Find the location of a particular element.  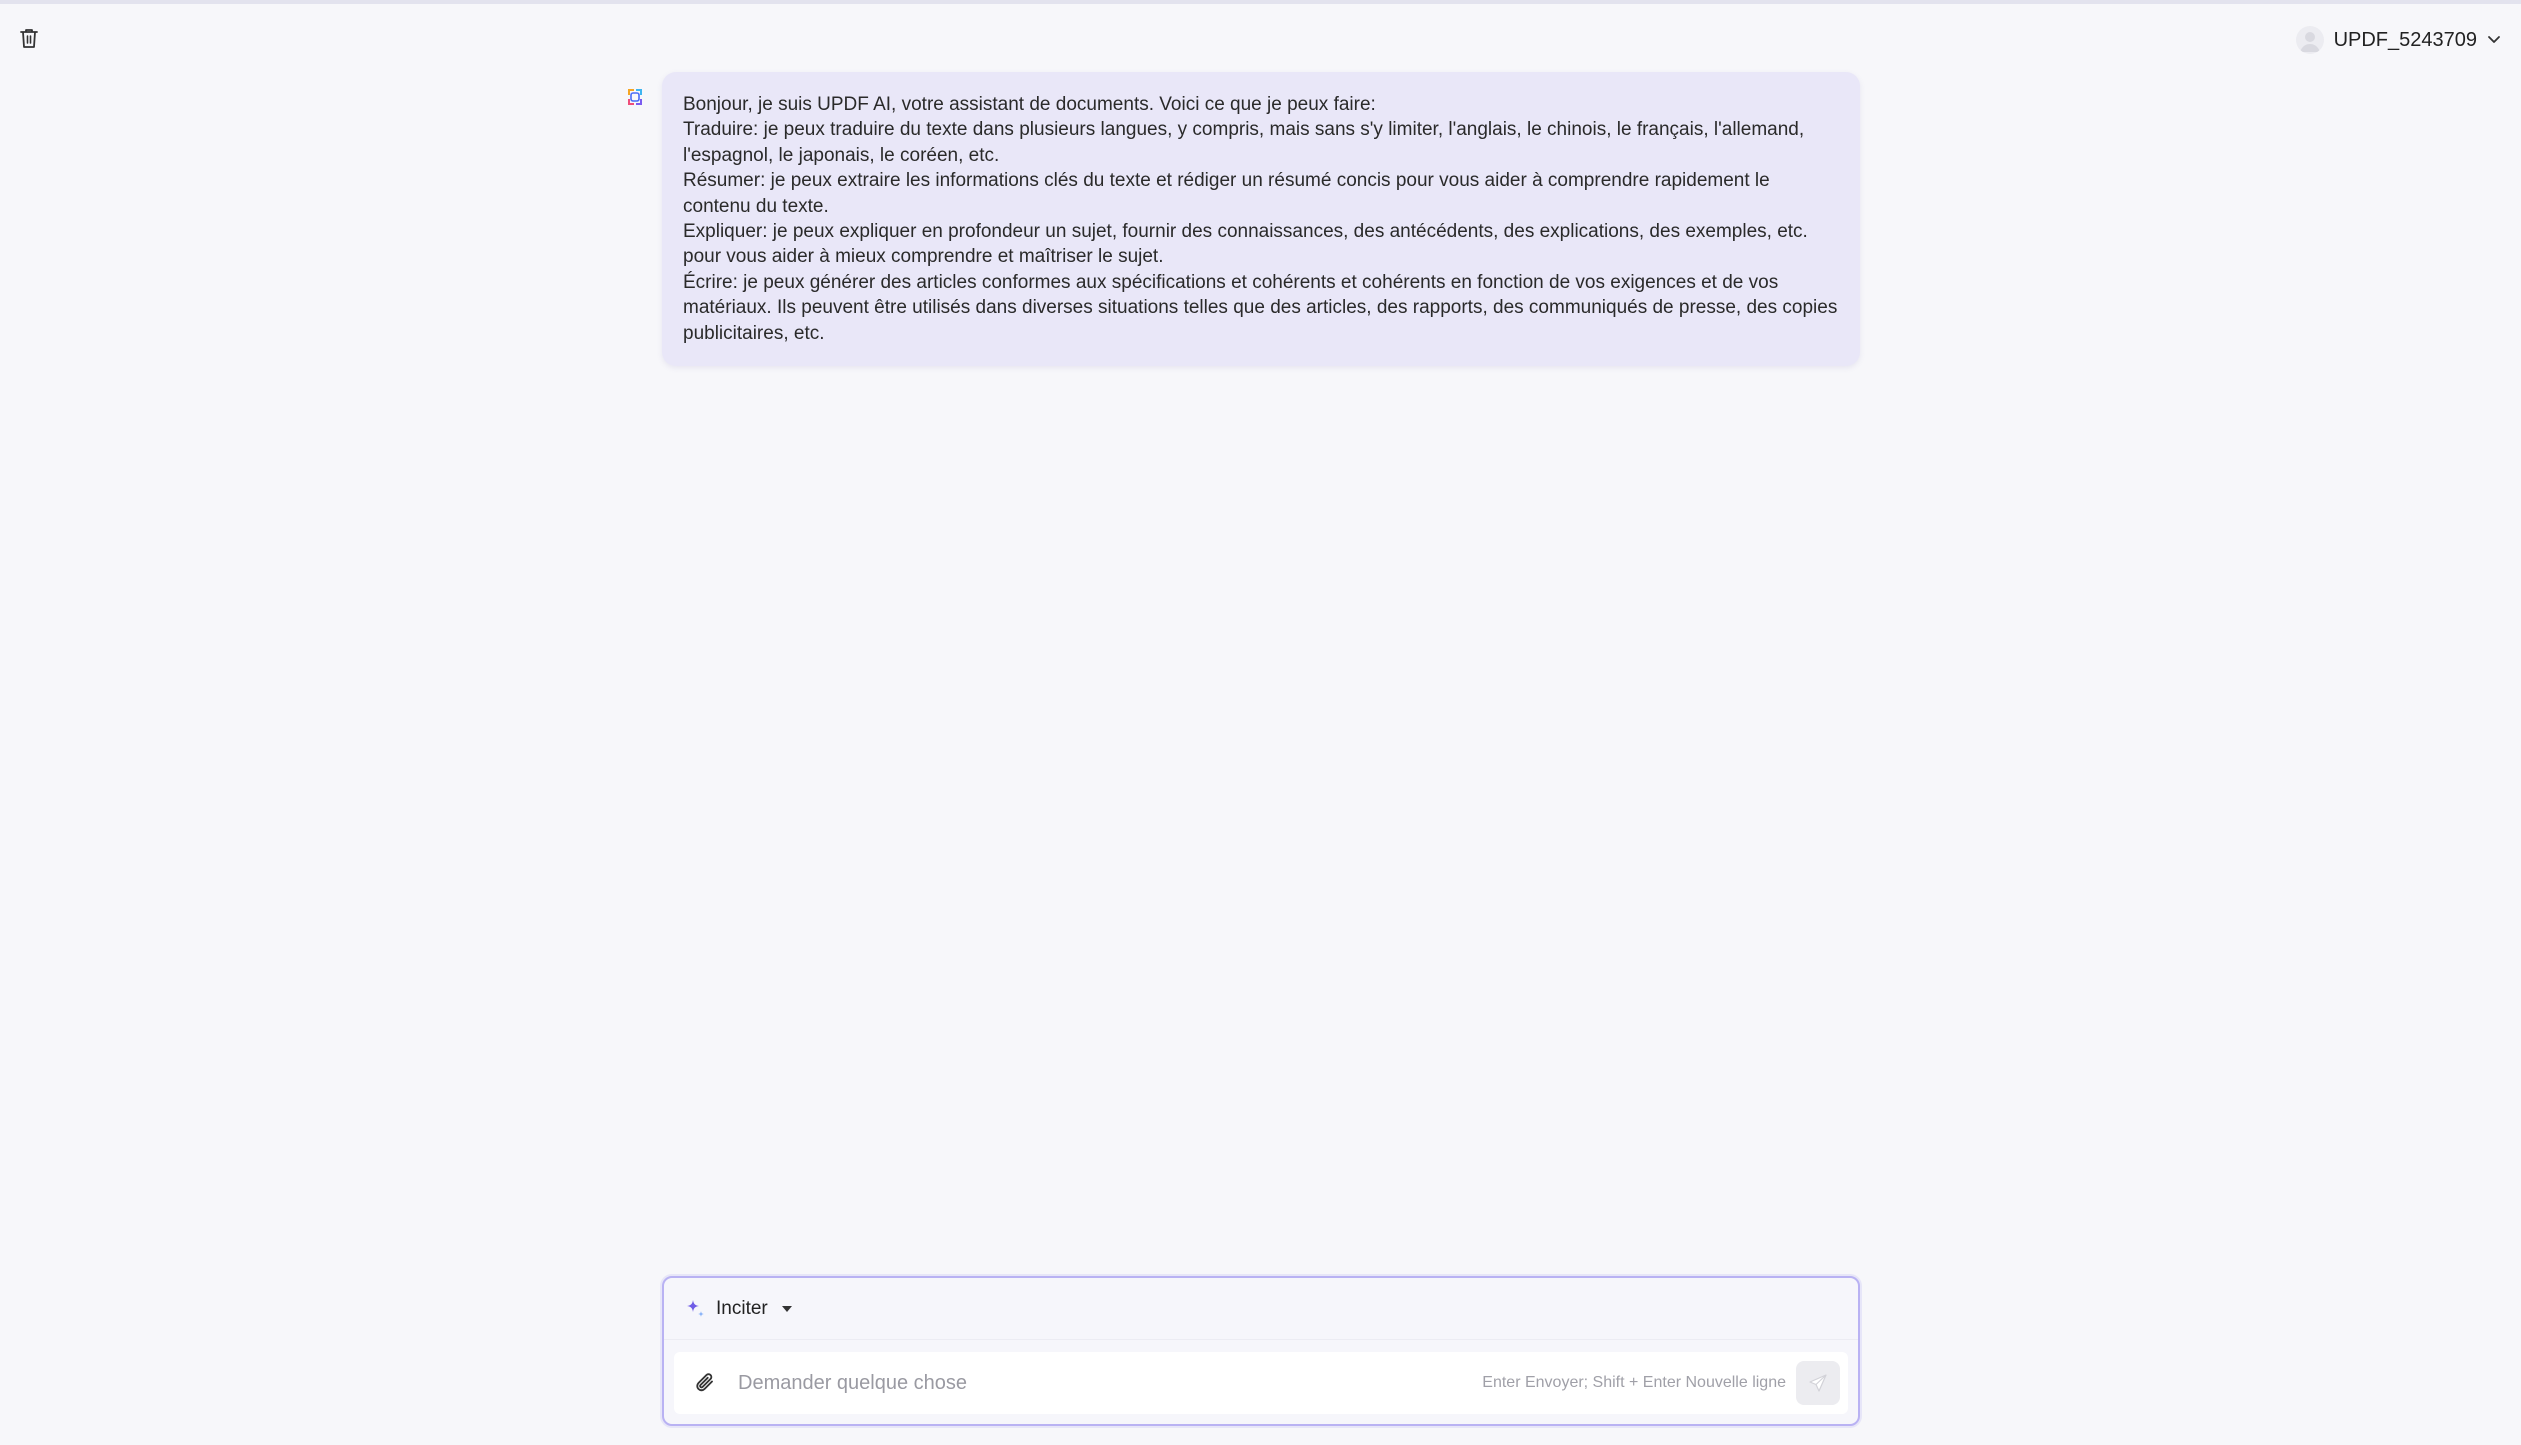

send-icon is located at coordinates (1818, 1383).